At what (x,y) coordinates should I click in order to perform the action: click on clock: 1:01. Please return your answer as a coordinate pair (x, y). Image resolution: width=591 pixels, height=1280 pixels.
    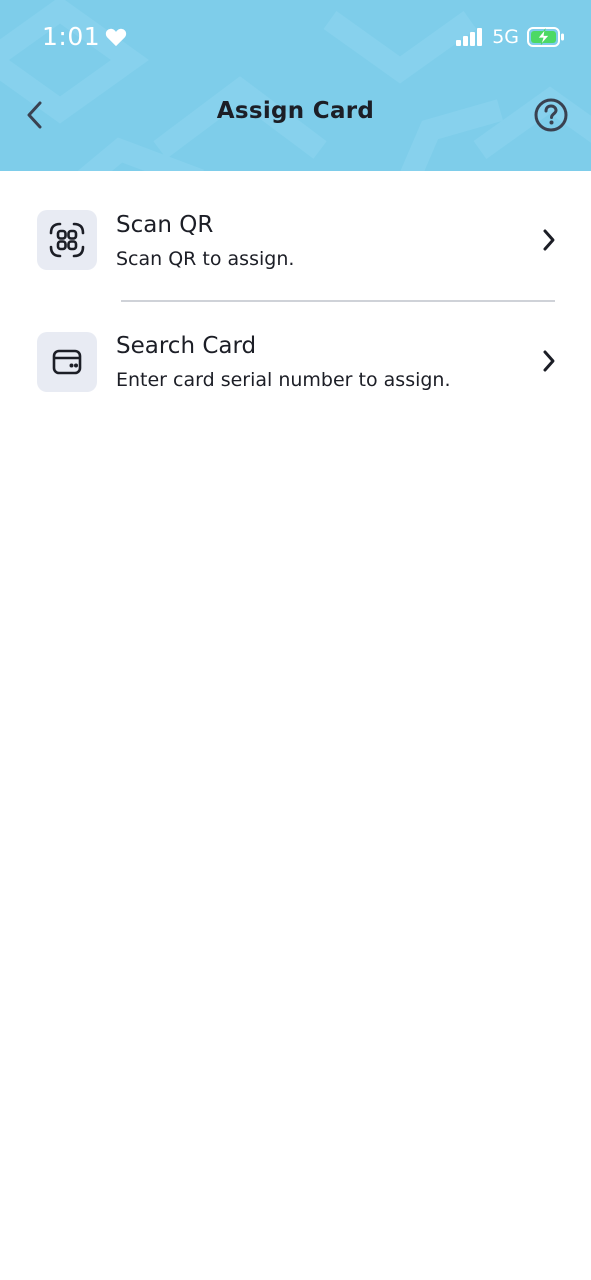
    Looking at the image, I should click on (84, 36).